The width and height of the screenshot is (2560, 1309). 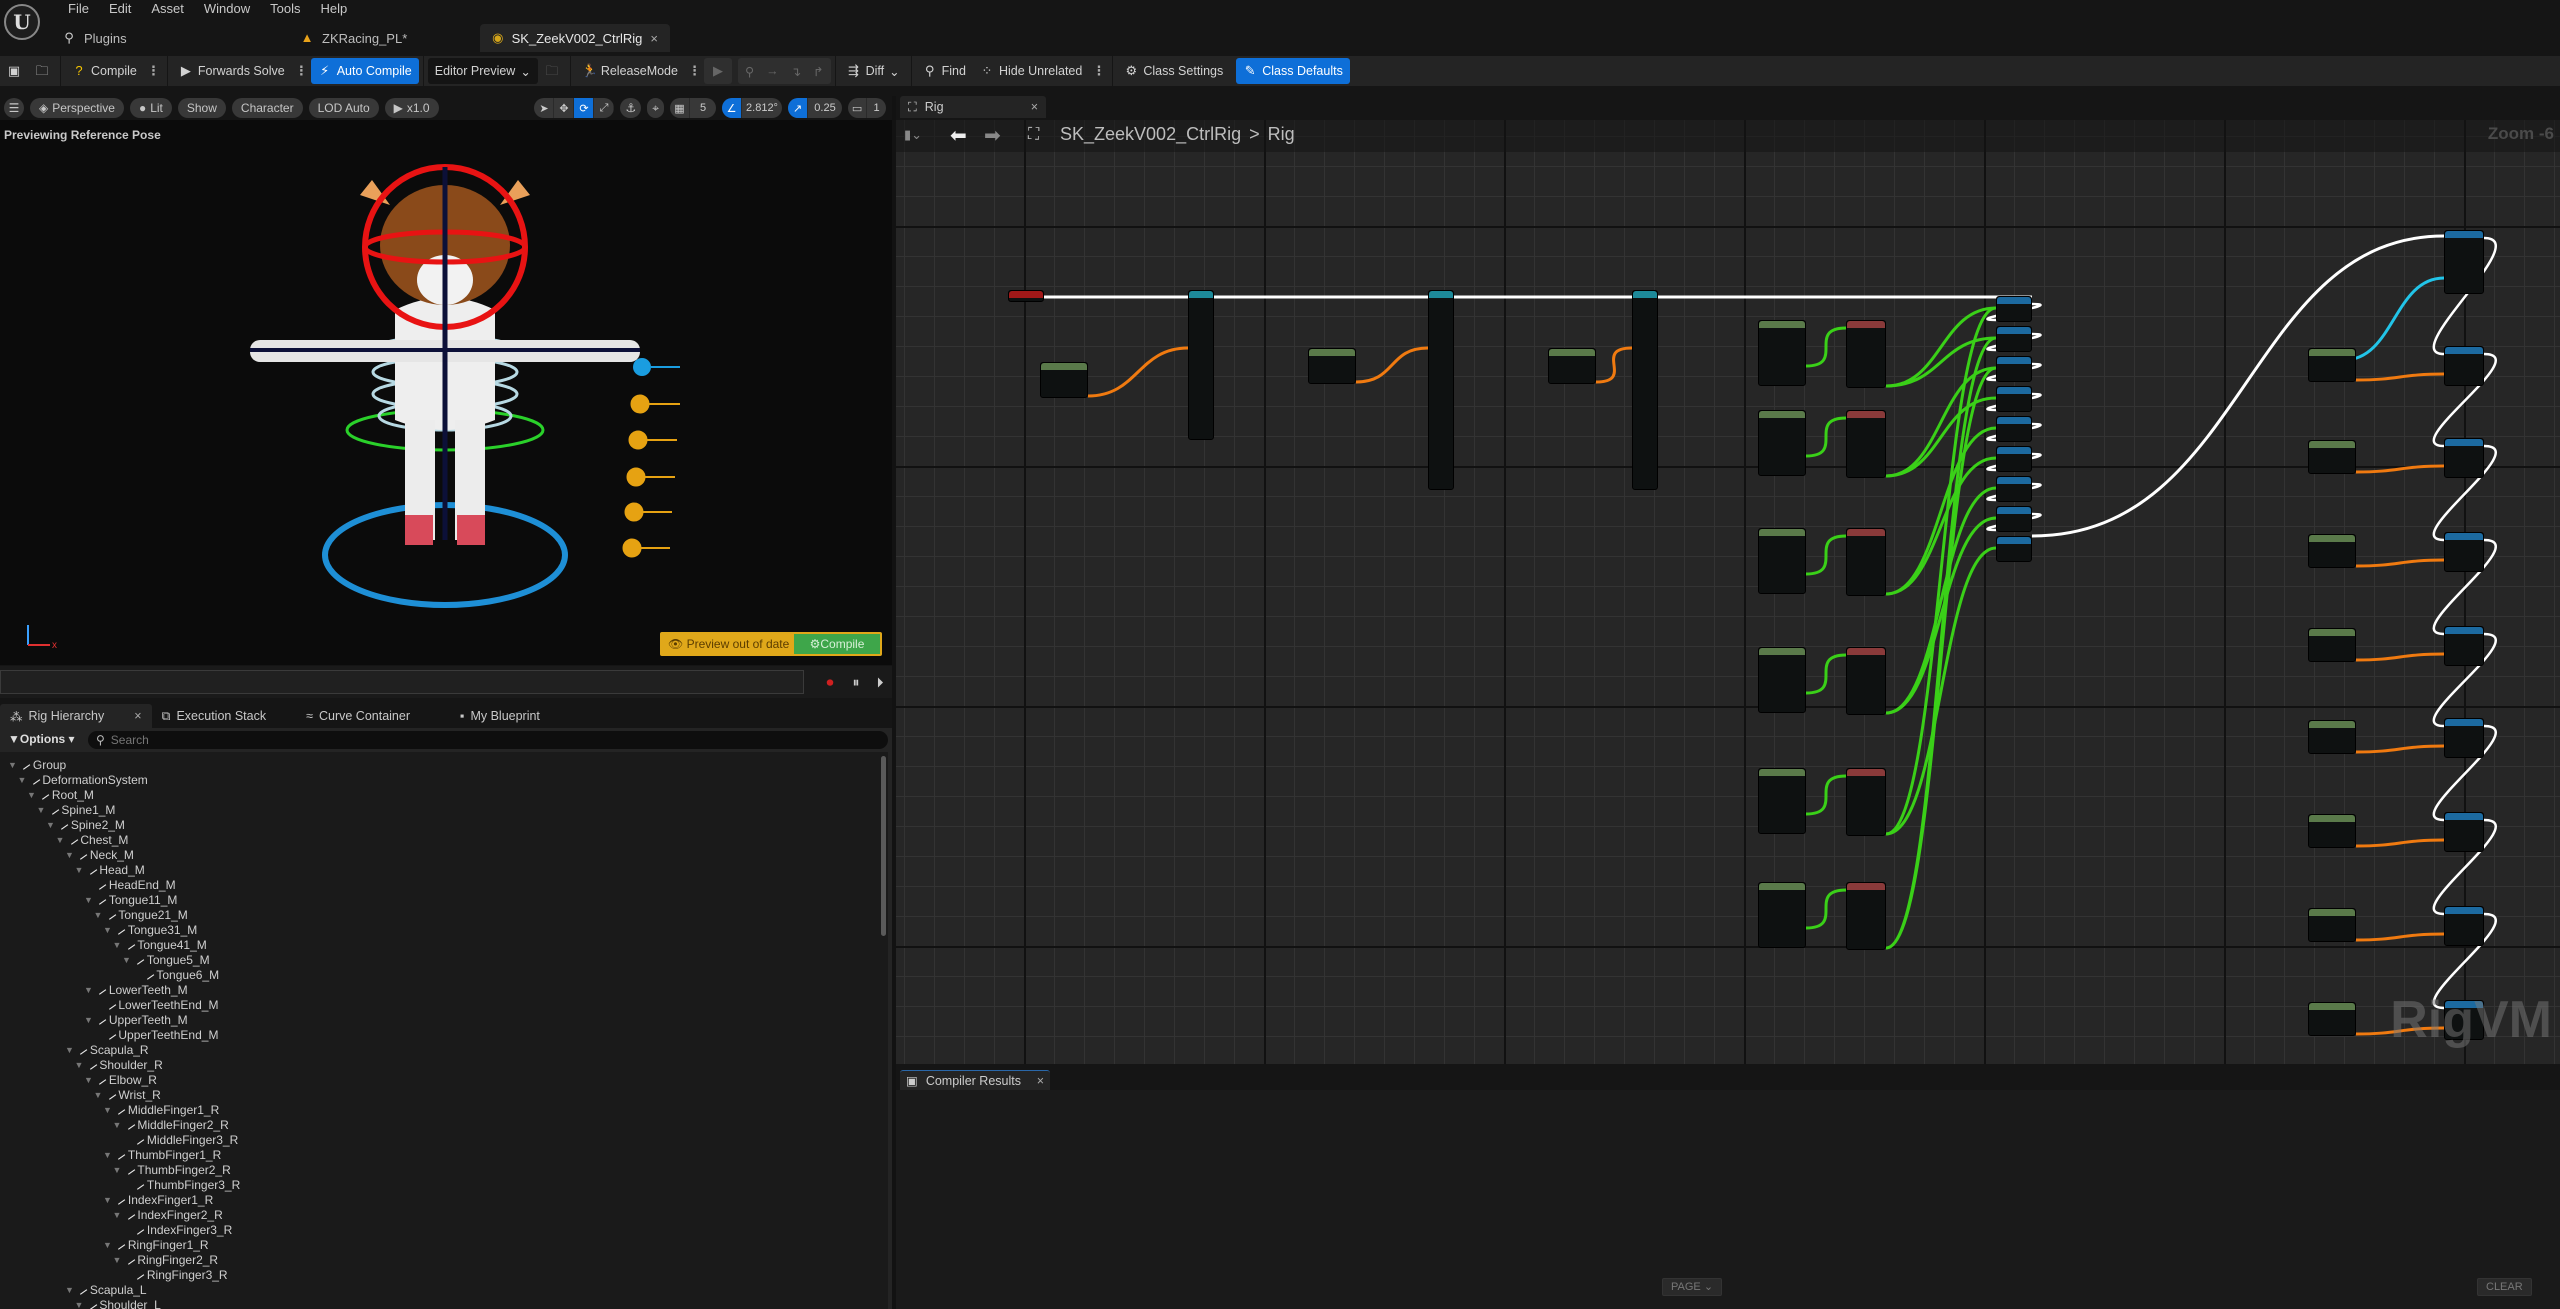 What do you see at coordinates (120, 9) in the screenshot?
I see `menu-edit: Edit` at bounding box center [120, 9].